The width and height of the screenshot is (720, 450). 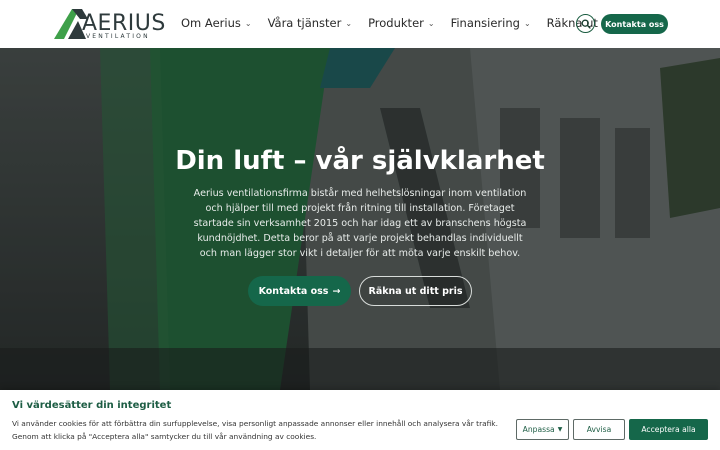 I want to click on cookie-customize-label: Anpassa, so click(x=538, y=429).